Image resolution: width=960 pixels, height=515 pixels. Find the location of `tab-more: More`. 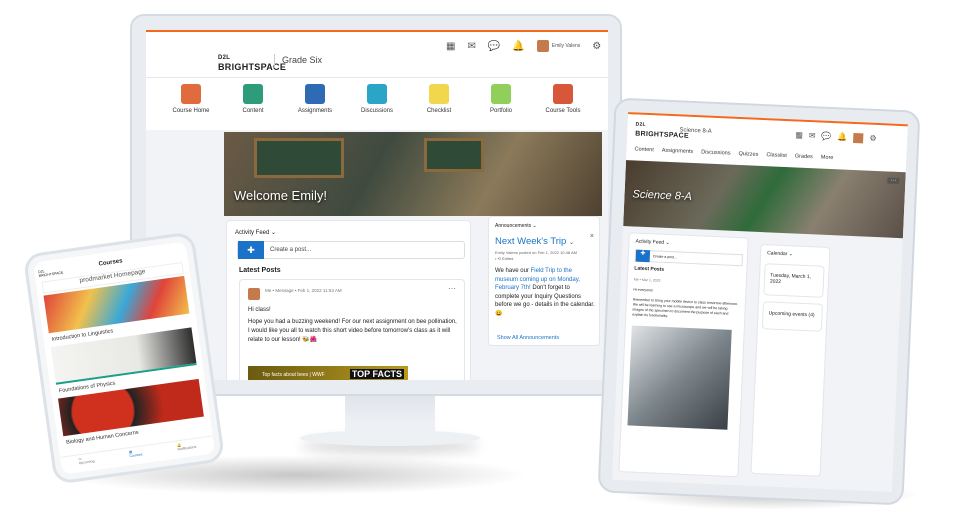

tab-more: More is located at coordinates (827, 160).